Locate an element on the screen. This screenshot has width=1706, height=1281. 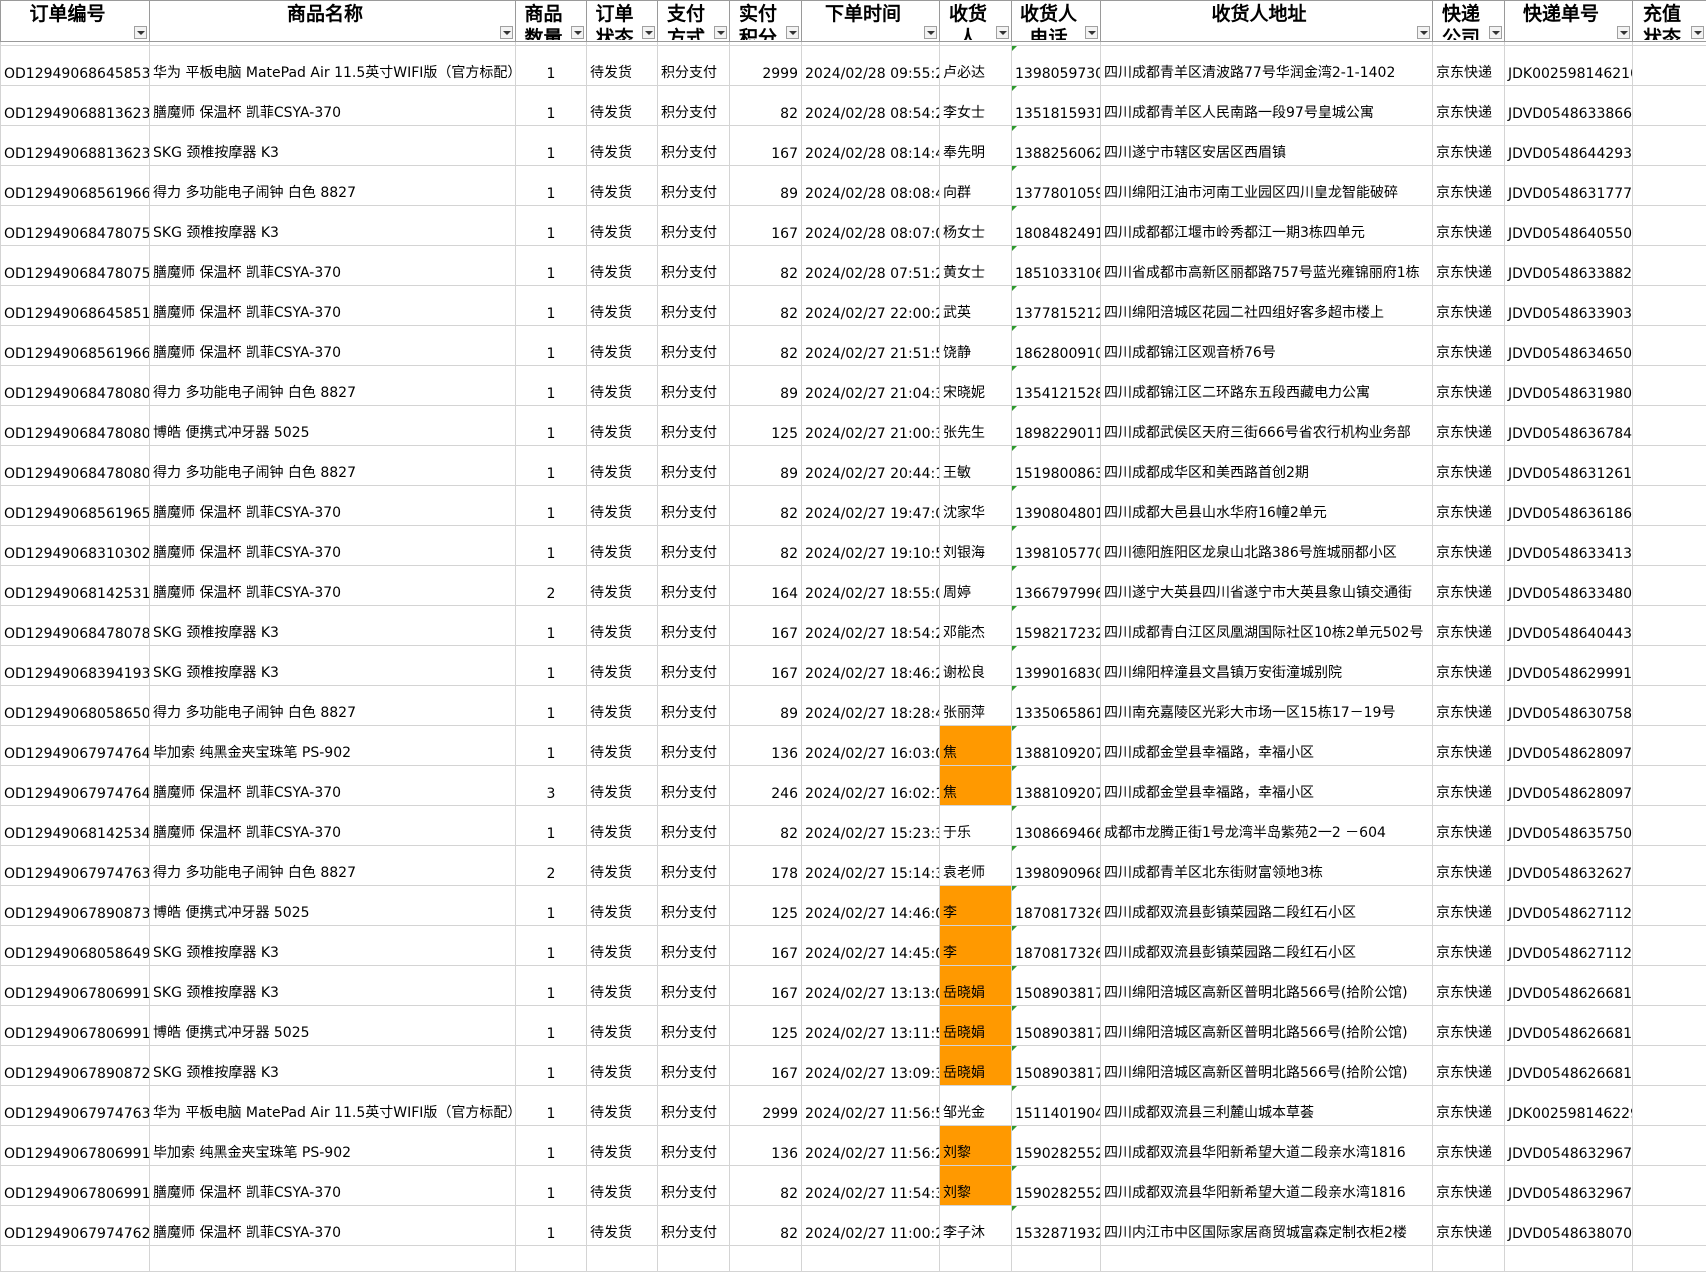
column-header-points: 实付积分 is located at coordinates (765, 21).